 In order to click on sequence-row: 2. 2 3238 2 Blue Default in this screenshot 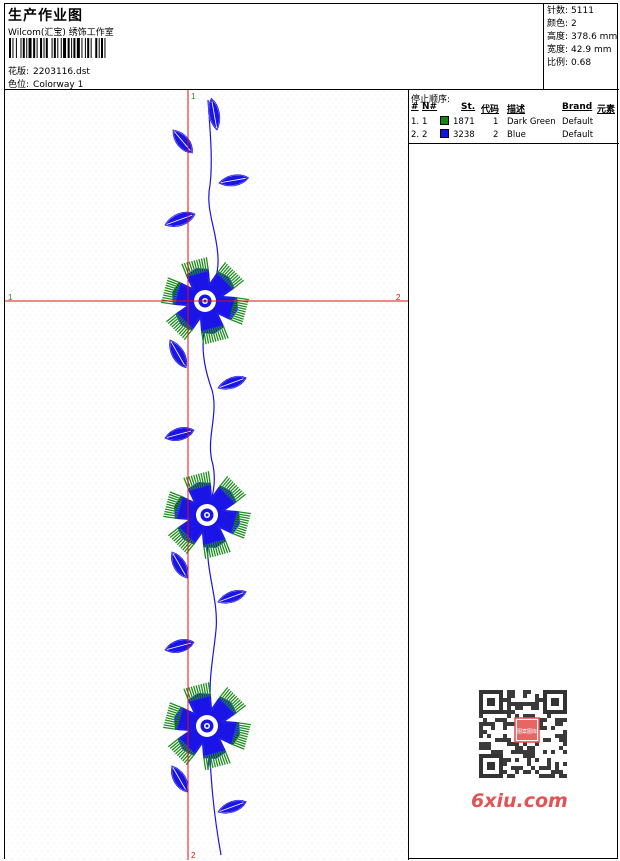, I will do `click(514, 135)`.